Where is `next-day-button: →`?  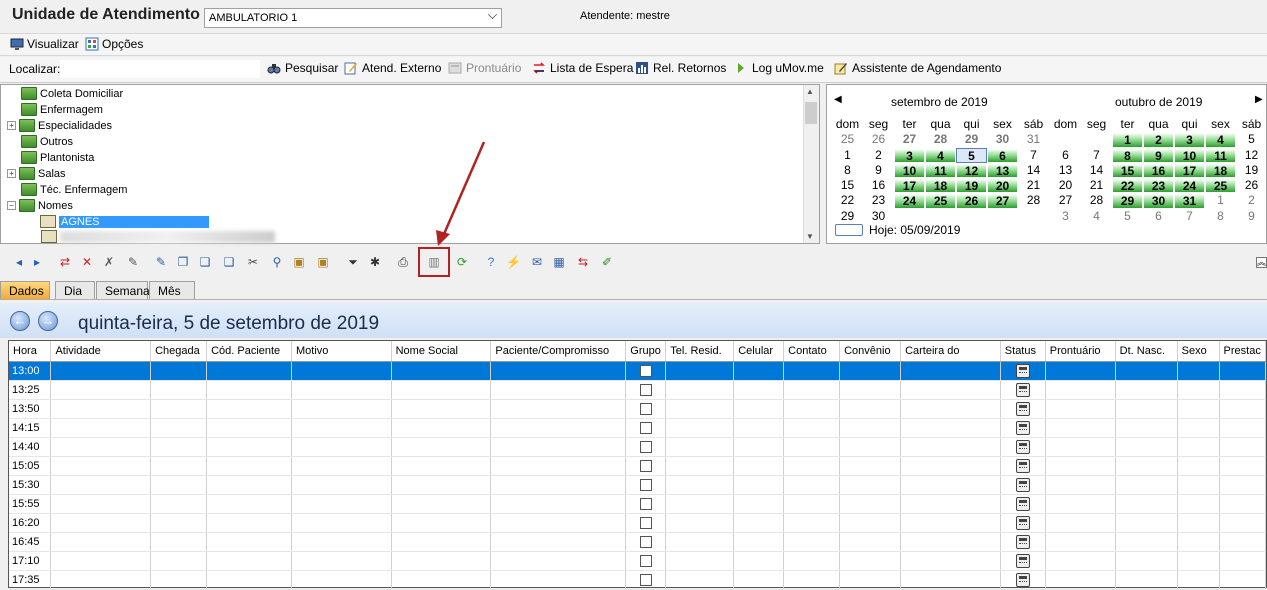 next-day-button: → is located at coordinates (48, 321).